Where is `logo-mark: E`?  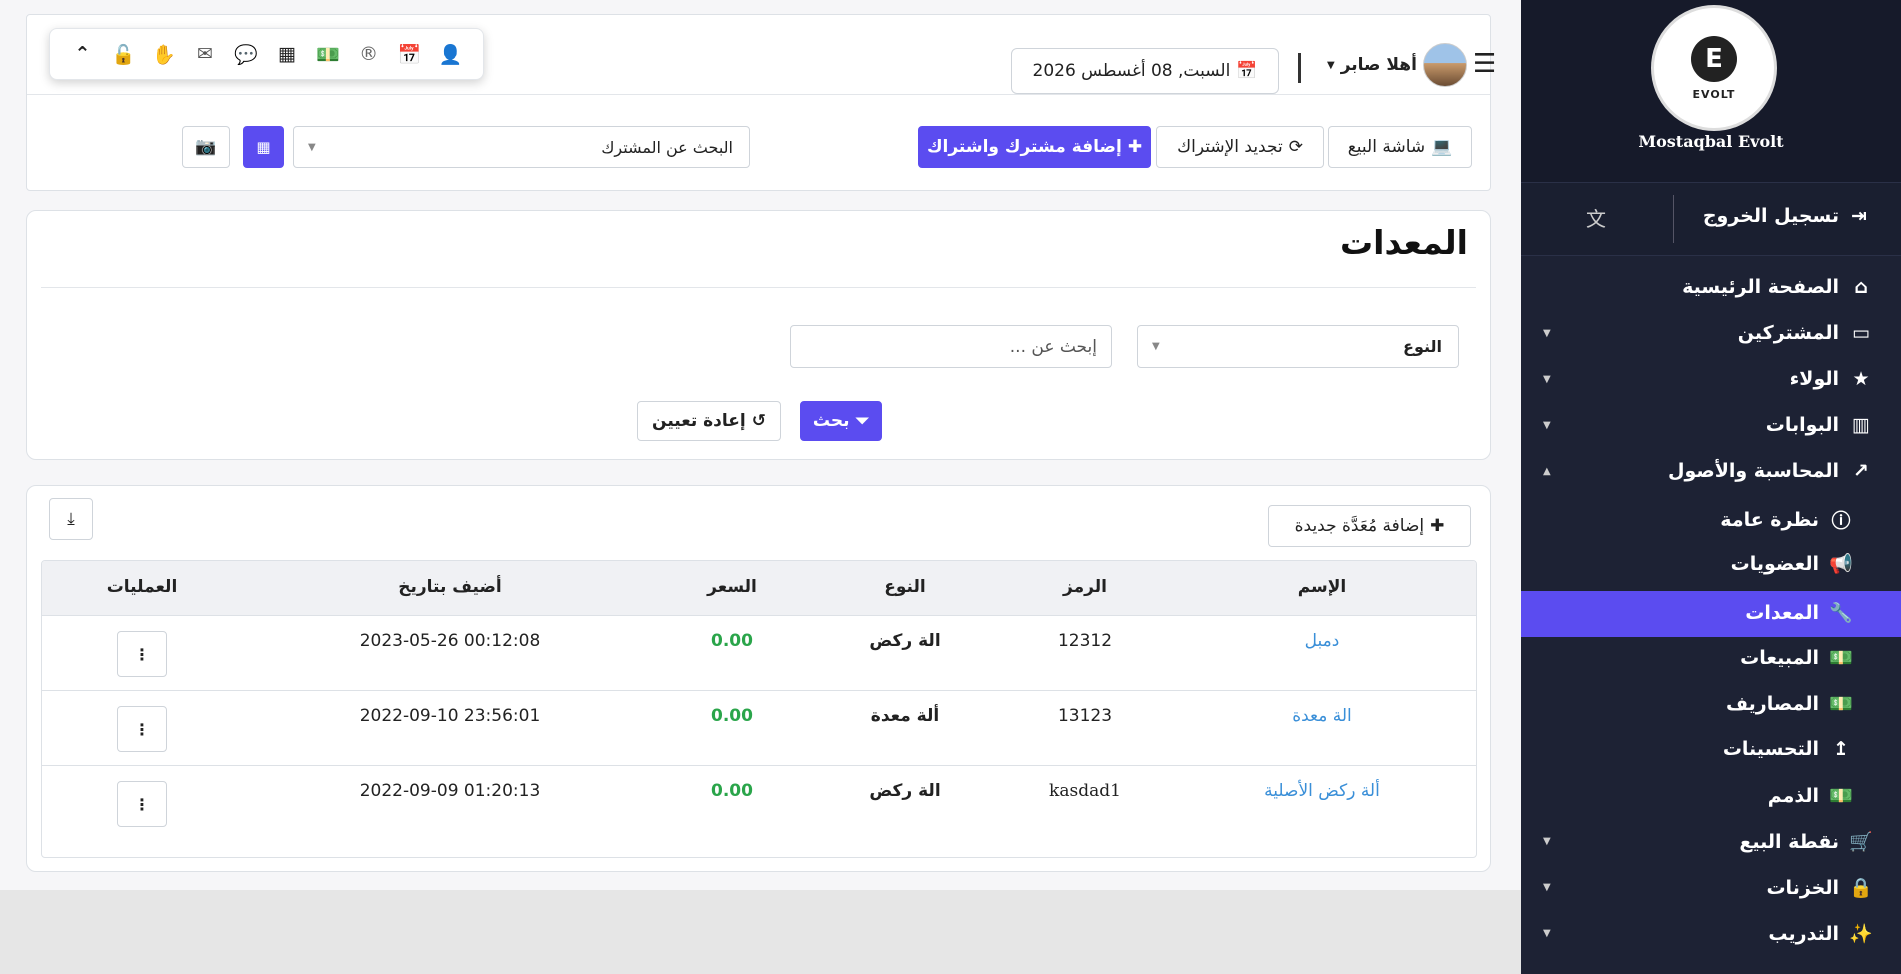
logo-mark: E is located at coordinates (1714, 58).